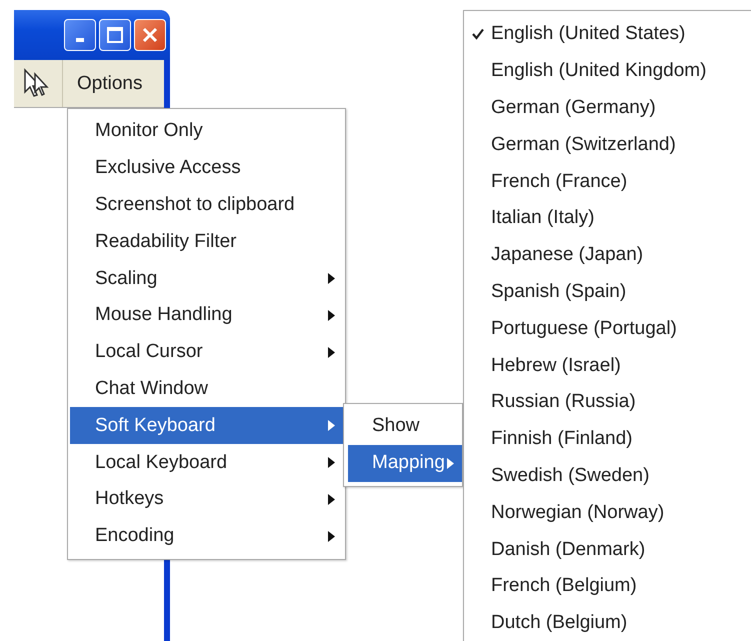 This screenshot has width=751, height=641. Describe the element at coordinates (608, 365) in the screenshot. I see `menu-item: Hebrew (Israel)` at that location.